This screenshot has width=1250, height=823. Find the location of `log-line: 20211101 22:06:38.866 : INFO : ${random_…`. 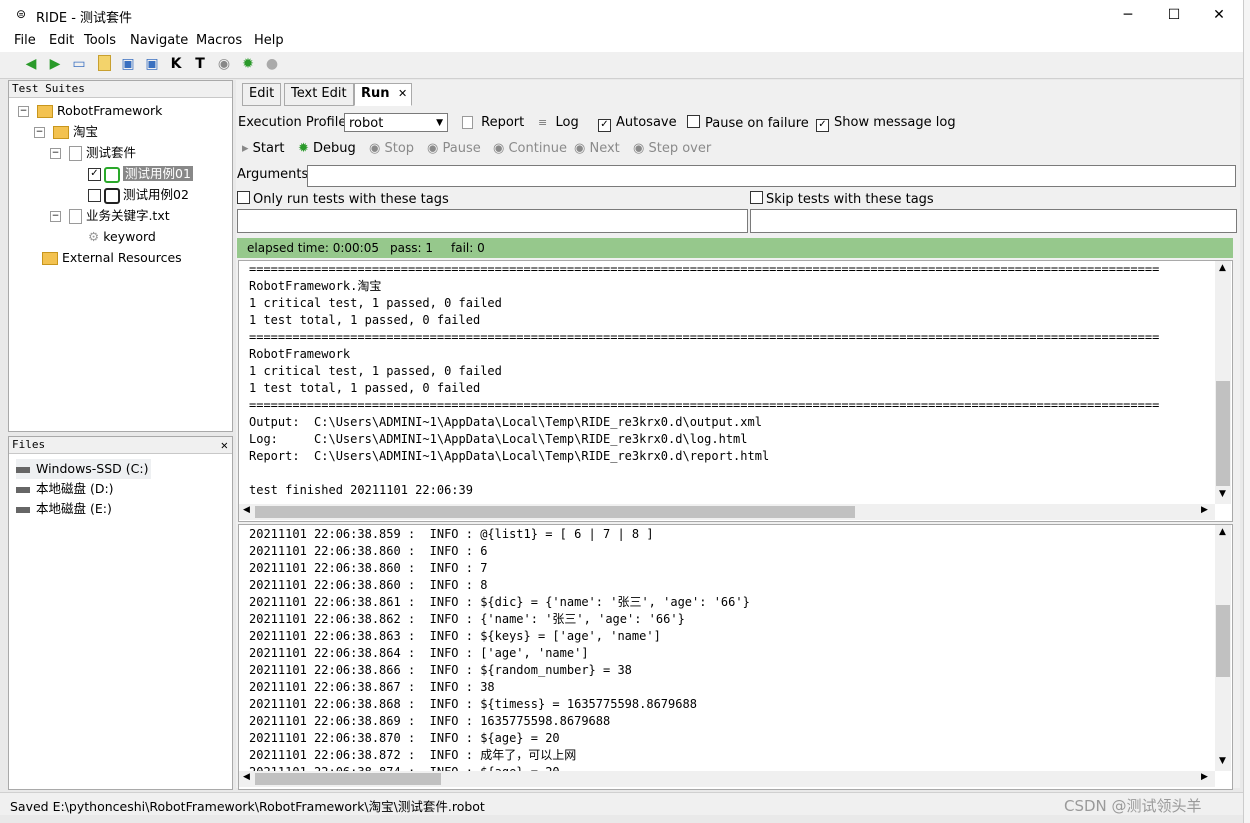

log-line: 20211101 22:06:38.866 : INFO : ${random_… is located at coordinates (440, 670).